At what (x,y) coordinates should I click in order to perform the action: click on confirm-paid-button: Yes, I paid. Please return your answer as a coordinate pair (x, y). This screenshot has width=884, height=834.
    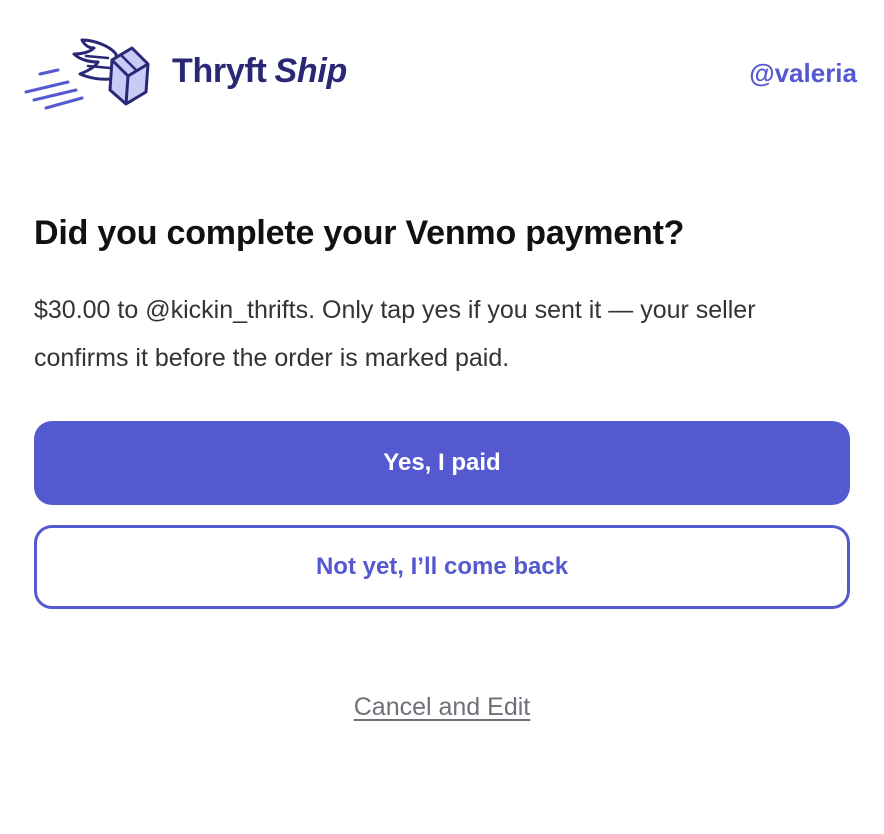
    Looking at the image, I should click on (442, 463).